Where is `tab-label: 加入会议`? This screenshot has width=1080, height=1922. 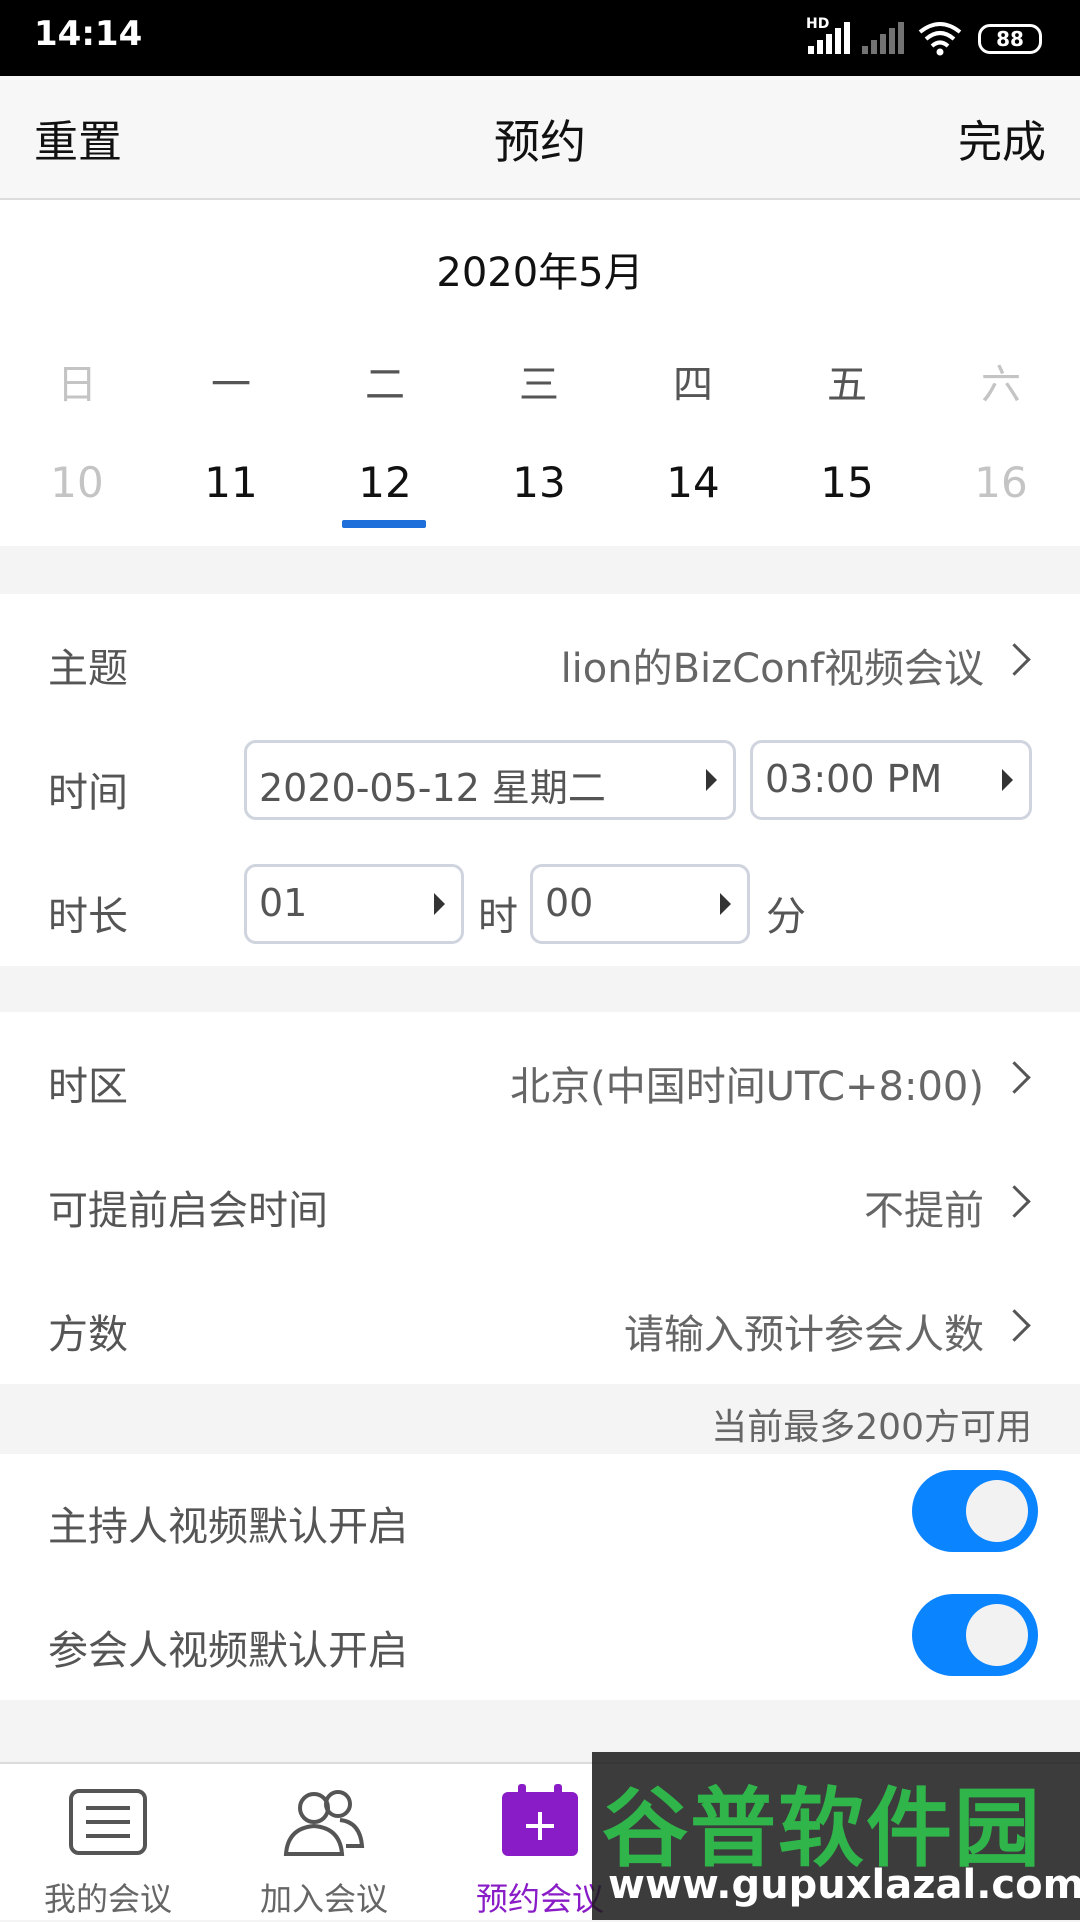
tab-label: 加入会议 is located at coordinates (323, 1899).